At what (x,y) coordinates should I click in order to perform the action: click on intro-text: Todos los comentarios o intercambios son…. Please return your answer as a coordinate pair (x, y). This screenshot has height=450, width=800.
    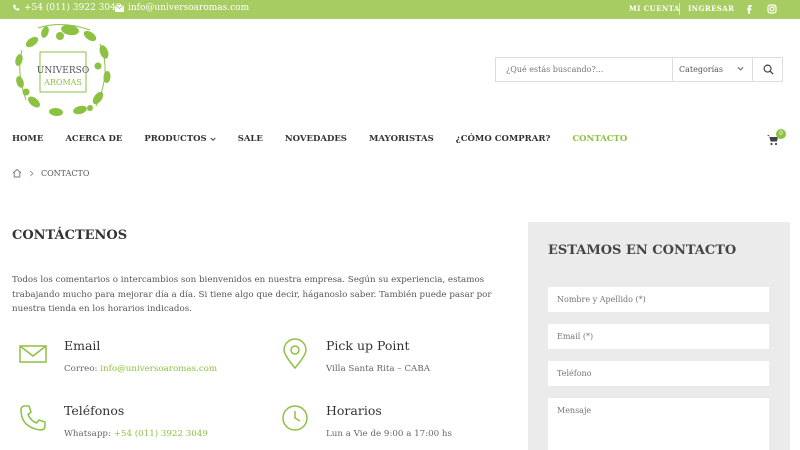
    Looking at the image, I should click on (252, 294).